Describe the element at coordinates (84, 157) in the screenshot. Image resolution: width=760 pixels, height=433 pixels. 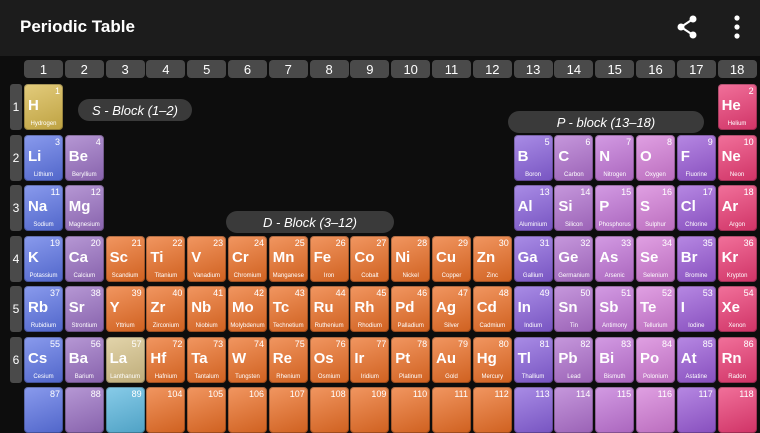
I see `element-cell-4: 4 Be Beryllium` at that location.